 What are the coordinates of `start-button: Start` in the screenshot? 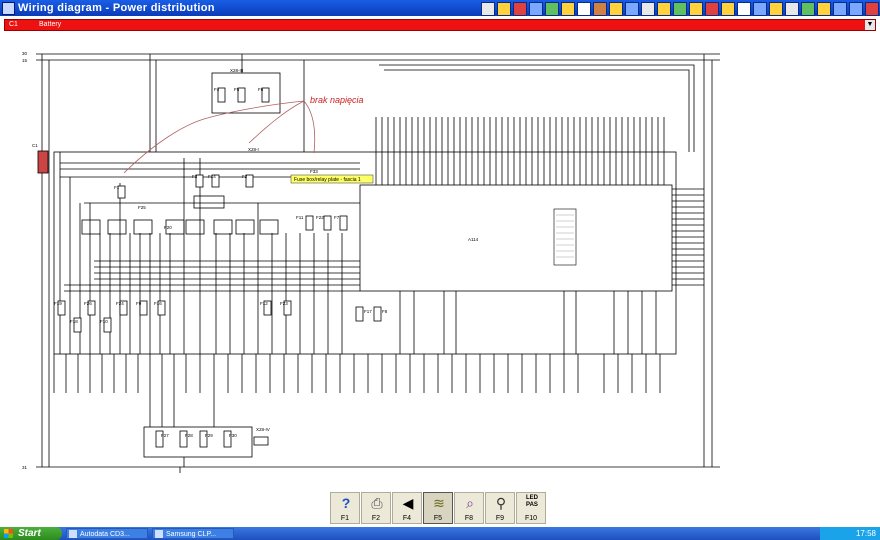 It's located at (31, 533).